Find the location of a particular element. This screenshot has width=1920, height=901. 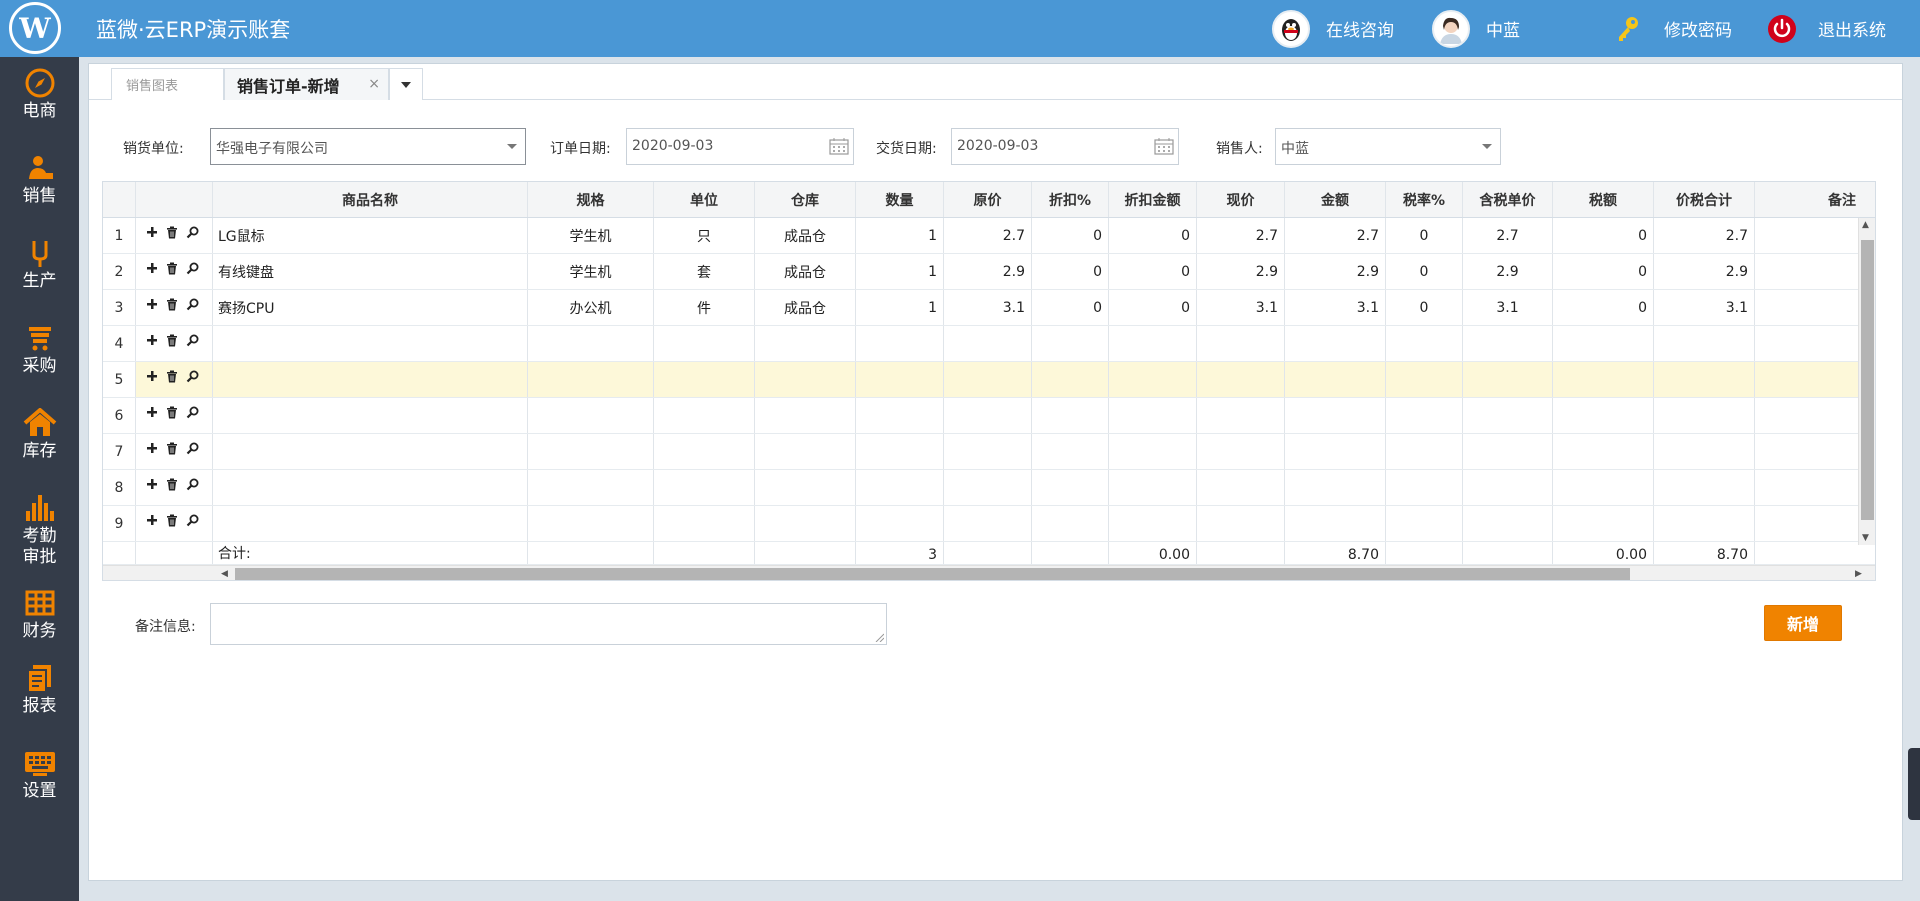

vertical-scroll-thumb is located at coordinates (1867, 380).